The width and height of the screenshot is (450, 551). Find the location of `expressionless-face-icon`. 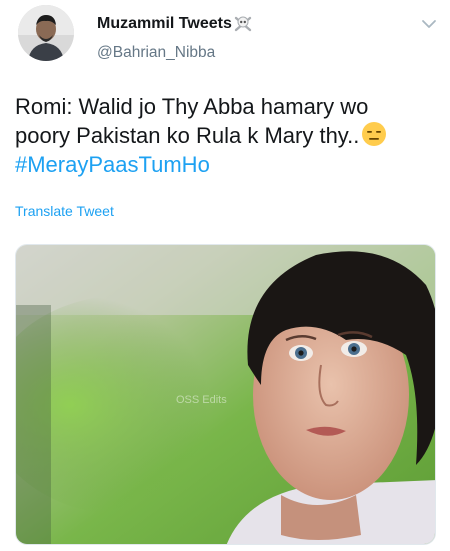

expressionless-face-icon is located at coordinates (374, 134).